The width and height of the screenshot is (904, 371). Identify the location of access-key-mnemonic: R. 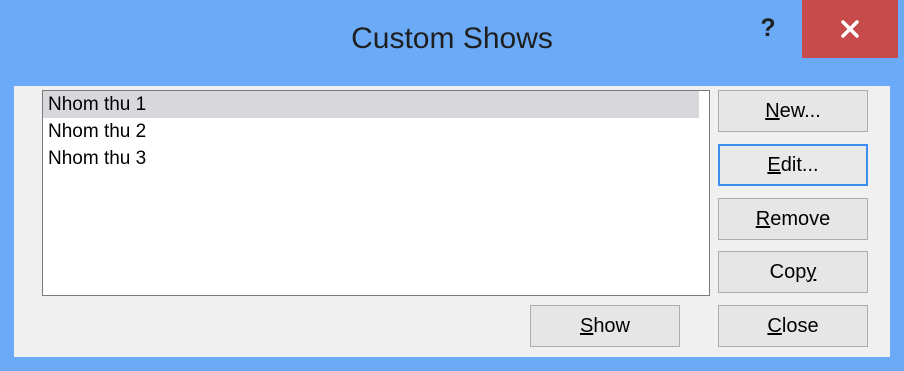
(763, 219).